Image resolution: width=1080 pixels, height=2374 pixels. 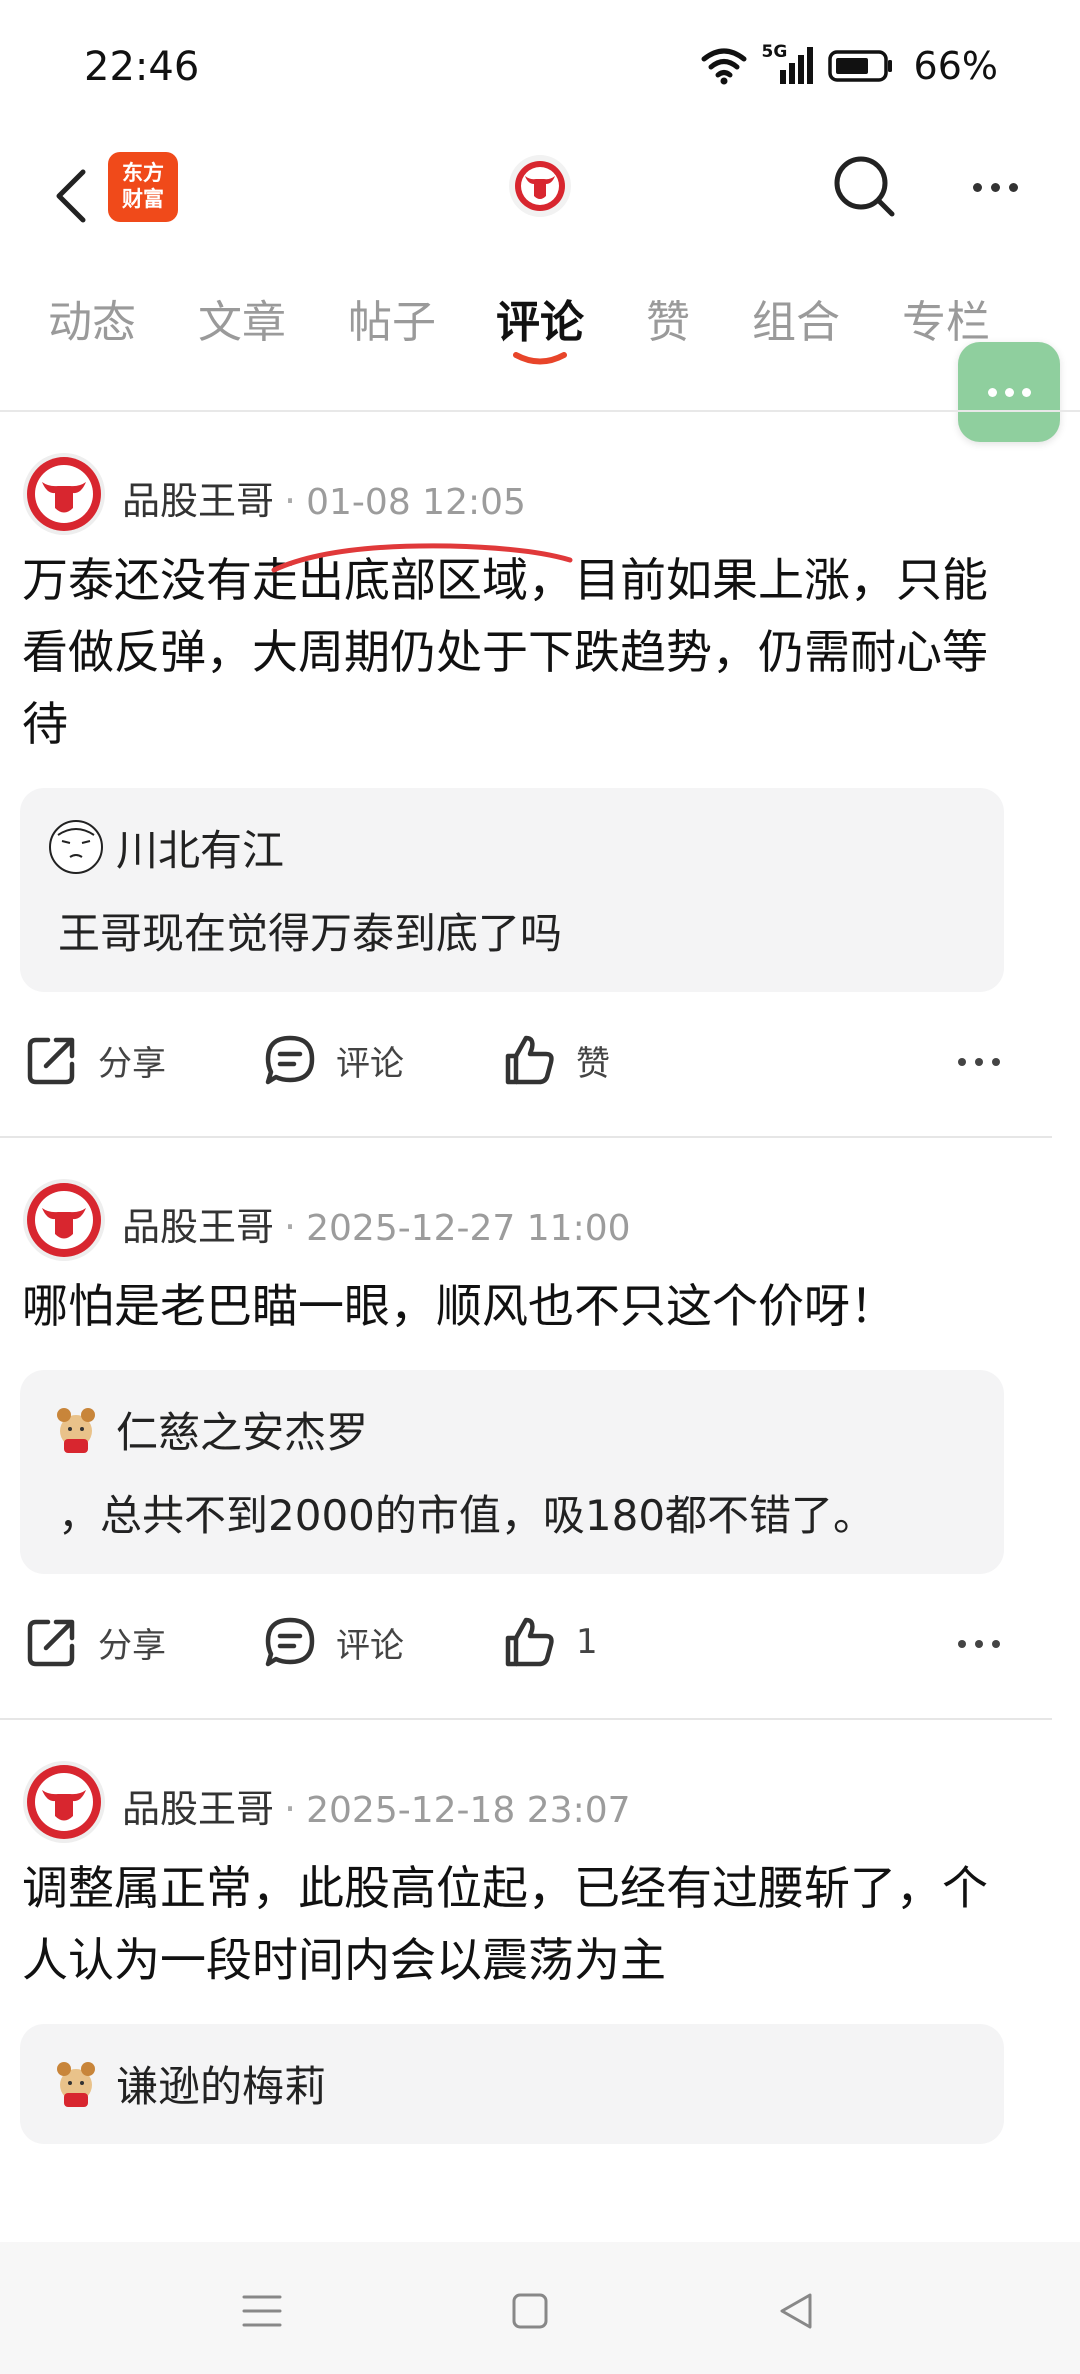 What do you see at coordinates (946, 318) in the screenshot?
I see `tab-columns: 专栏` at bounding box center [946, 318].